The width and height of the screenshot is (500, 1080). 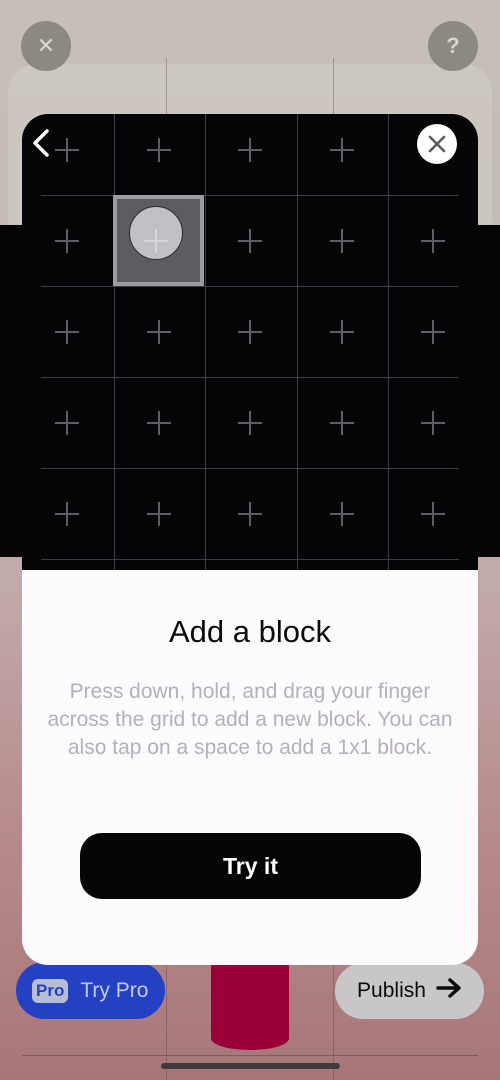 What do you see at coordinates (114, 990) in the screenshot?
I see `try-pro-label: Try Pro` at bounding box center [114, 990].